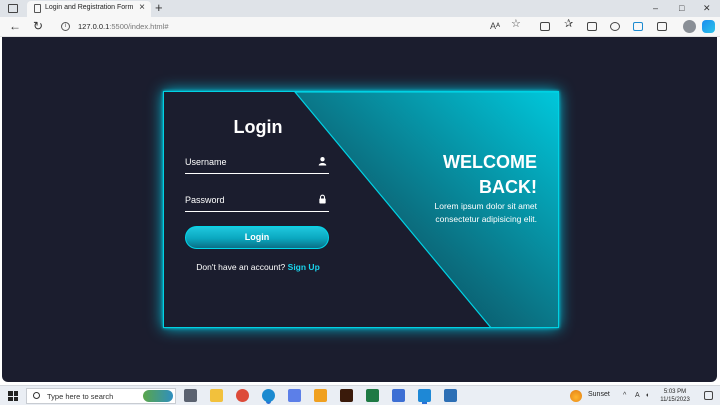 Image resolution: width=720 pixels, height=405 pixels. I want to click on vscode-taskbar-icon, so click(424, 395).